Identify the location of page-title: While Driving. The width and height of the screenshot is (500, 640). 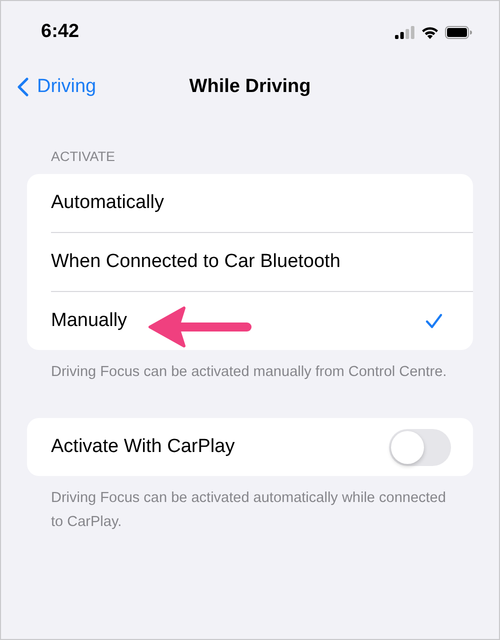
(250, 87).